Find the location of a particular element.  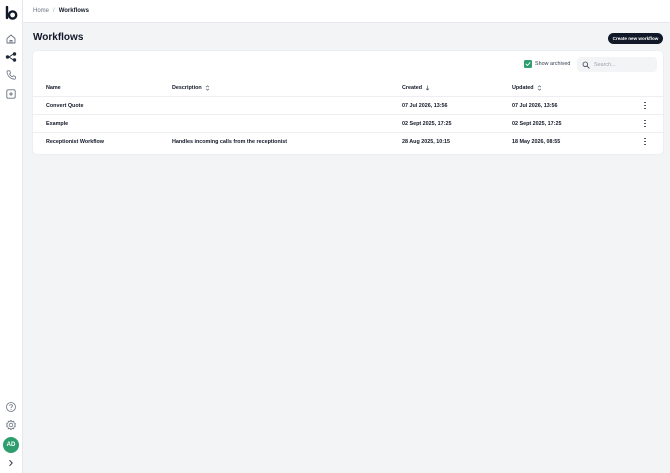

avatar: AD is located at coordinates (11, 445).